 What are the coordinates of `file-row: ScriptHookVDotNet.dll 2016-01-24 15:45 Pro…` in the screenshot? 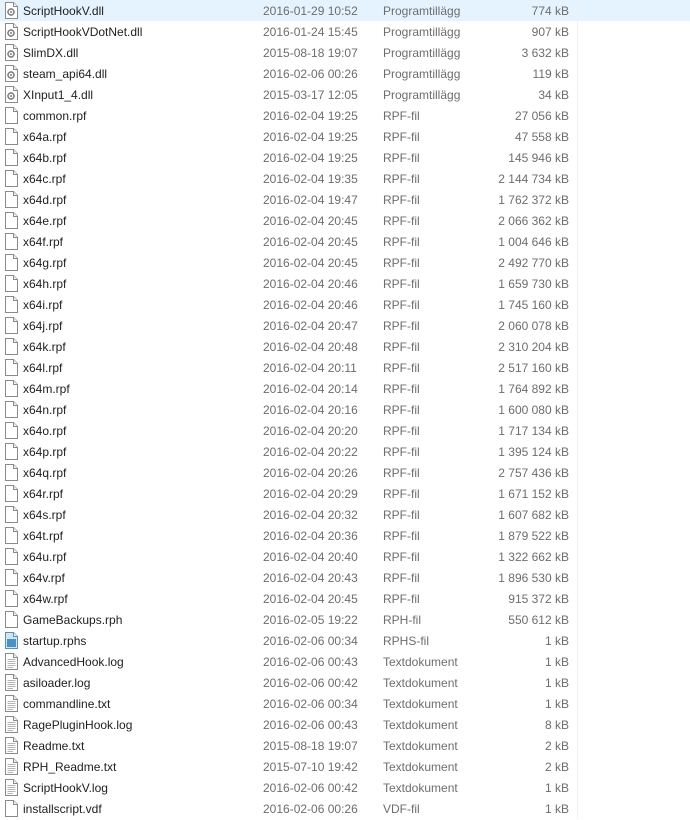 It's located at (345, 31).